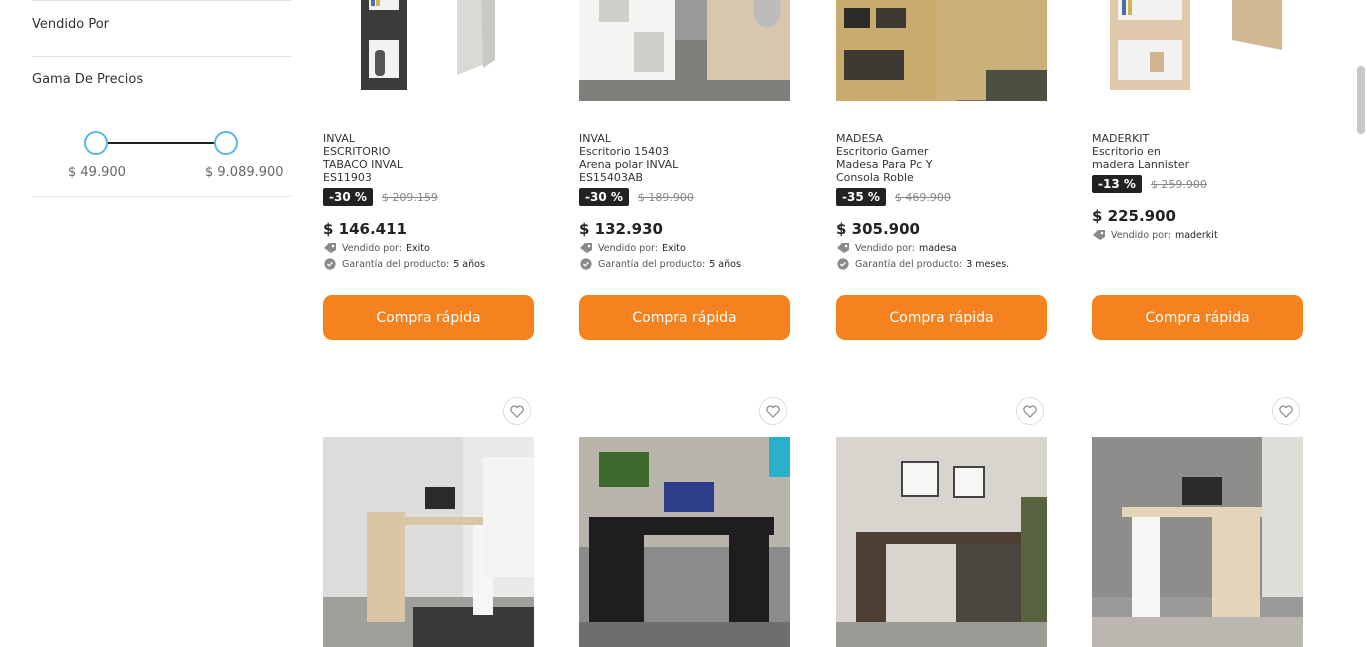  What do you see at coordinates (1361, 100) in the screenshot?
I see `page-scrollbar` at bounding box center [1361, 100].